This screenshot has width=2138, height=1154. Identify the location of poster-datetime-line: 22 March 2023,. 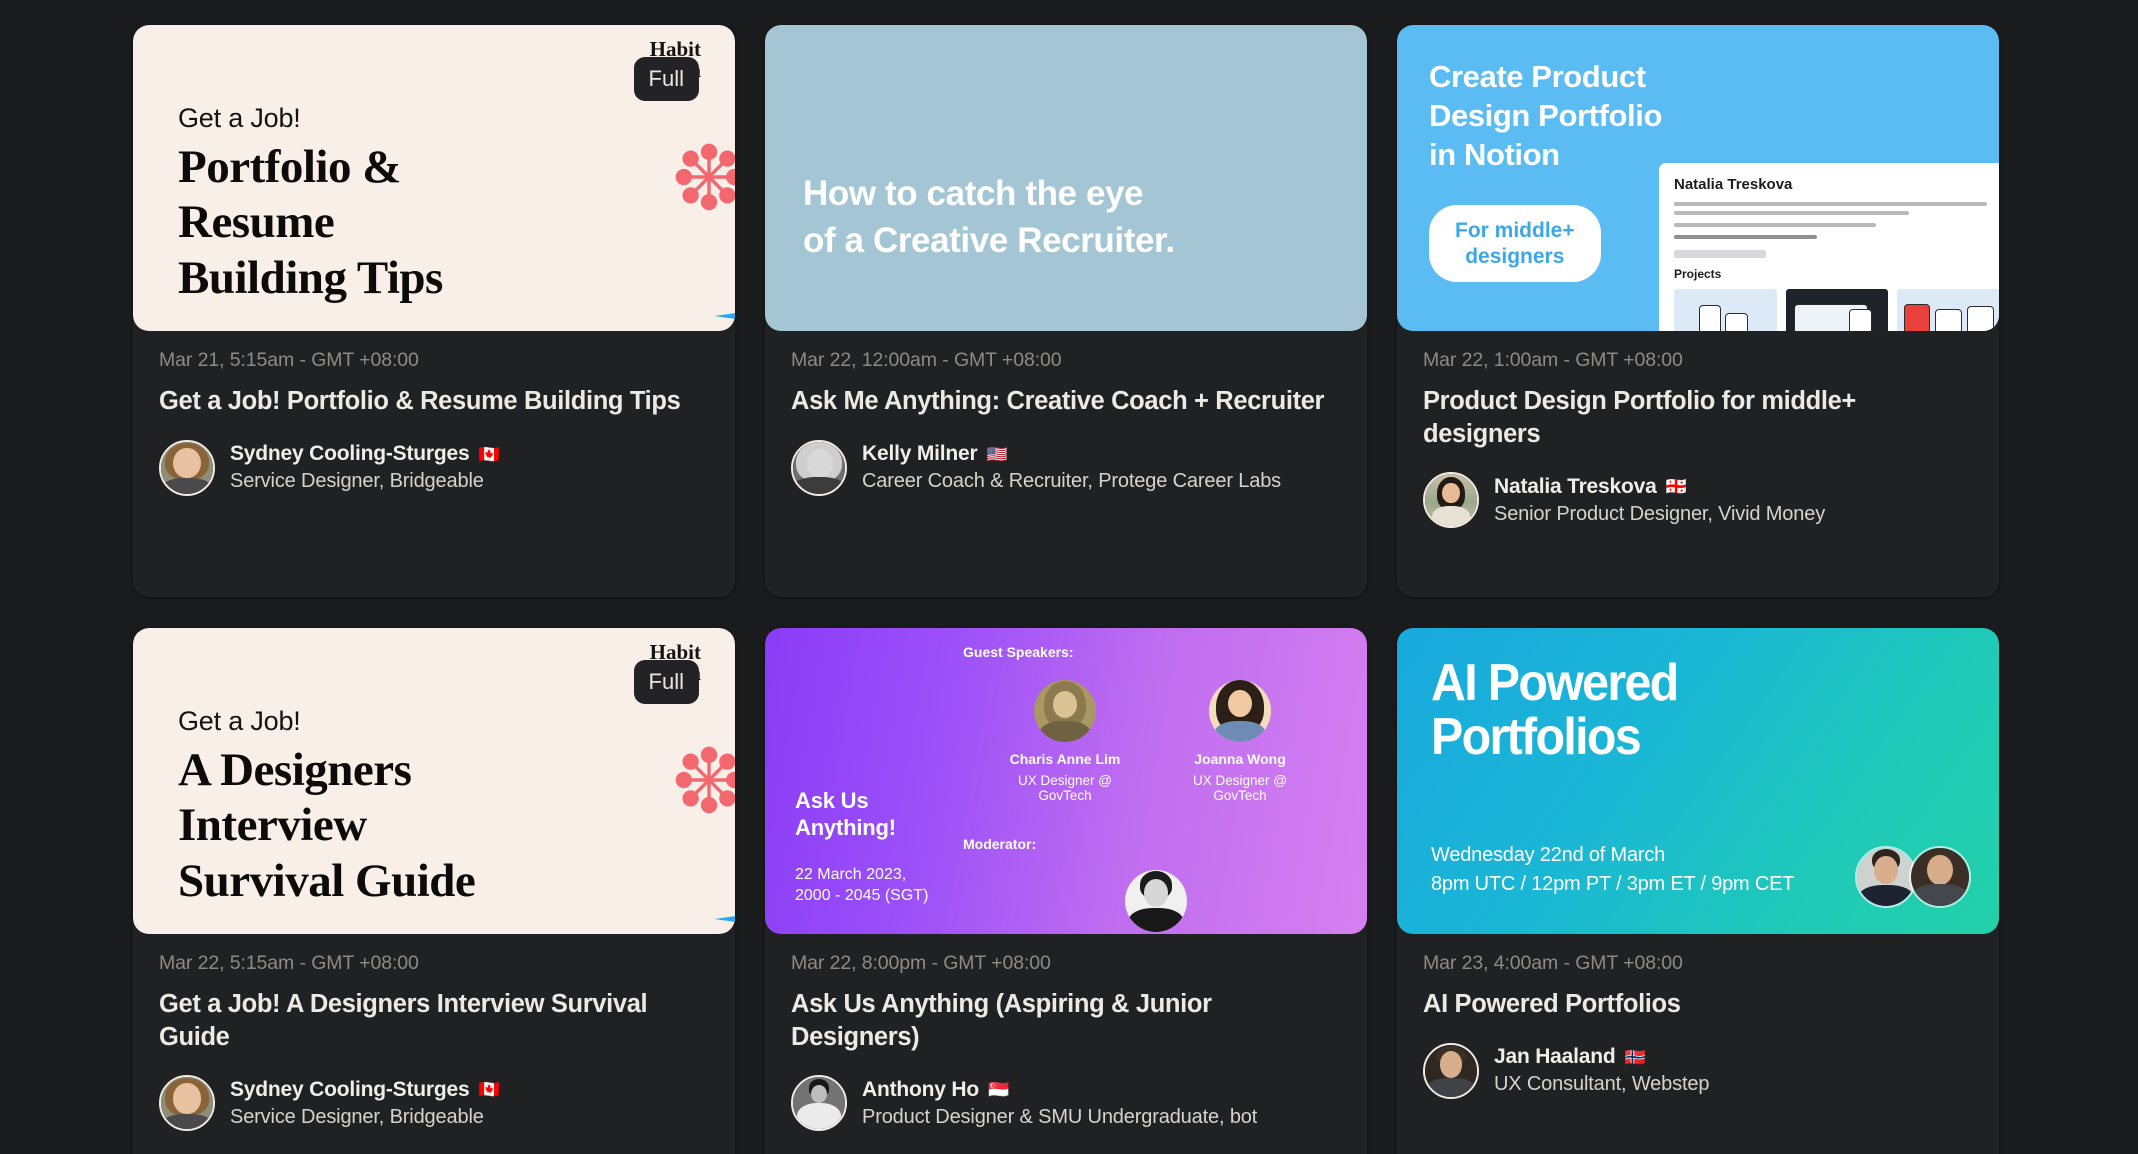
(851, 874).